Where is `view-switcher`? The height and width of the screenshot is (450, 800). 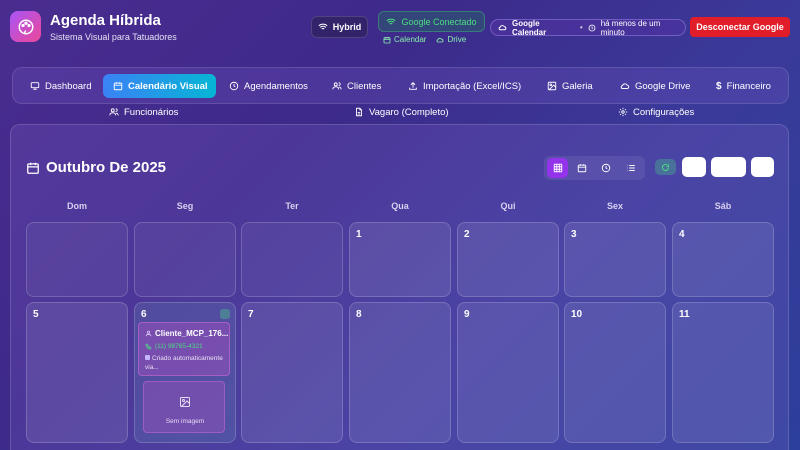
view-switcher is located at coordinates (594, 168).